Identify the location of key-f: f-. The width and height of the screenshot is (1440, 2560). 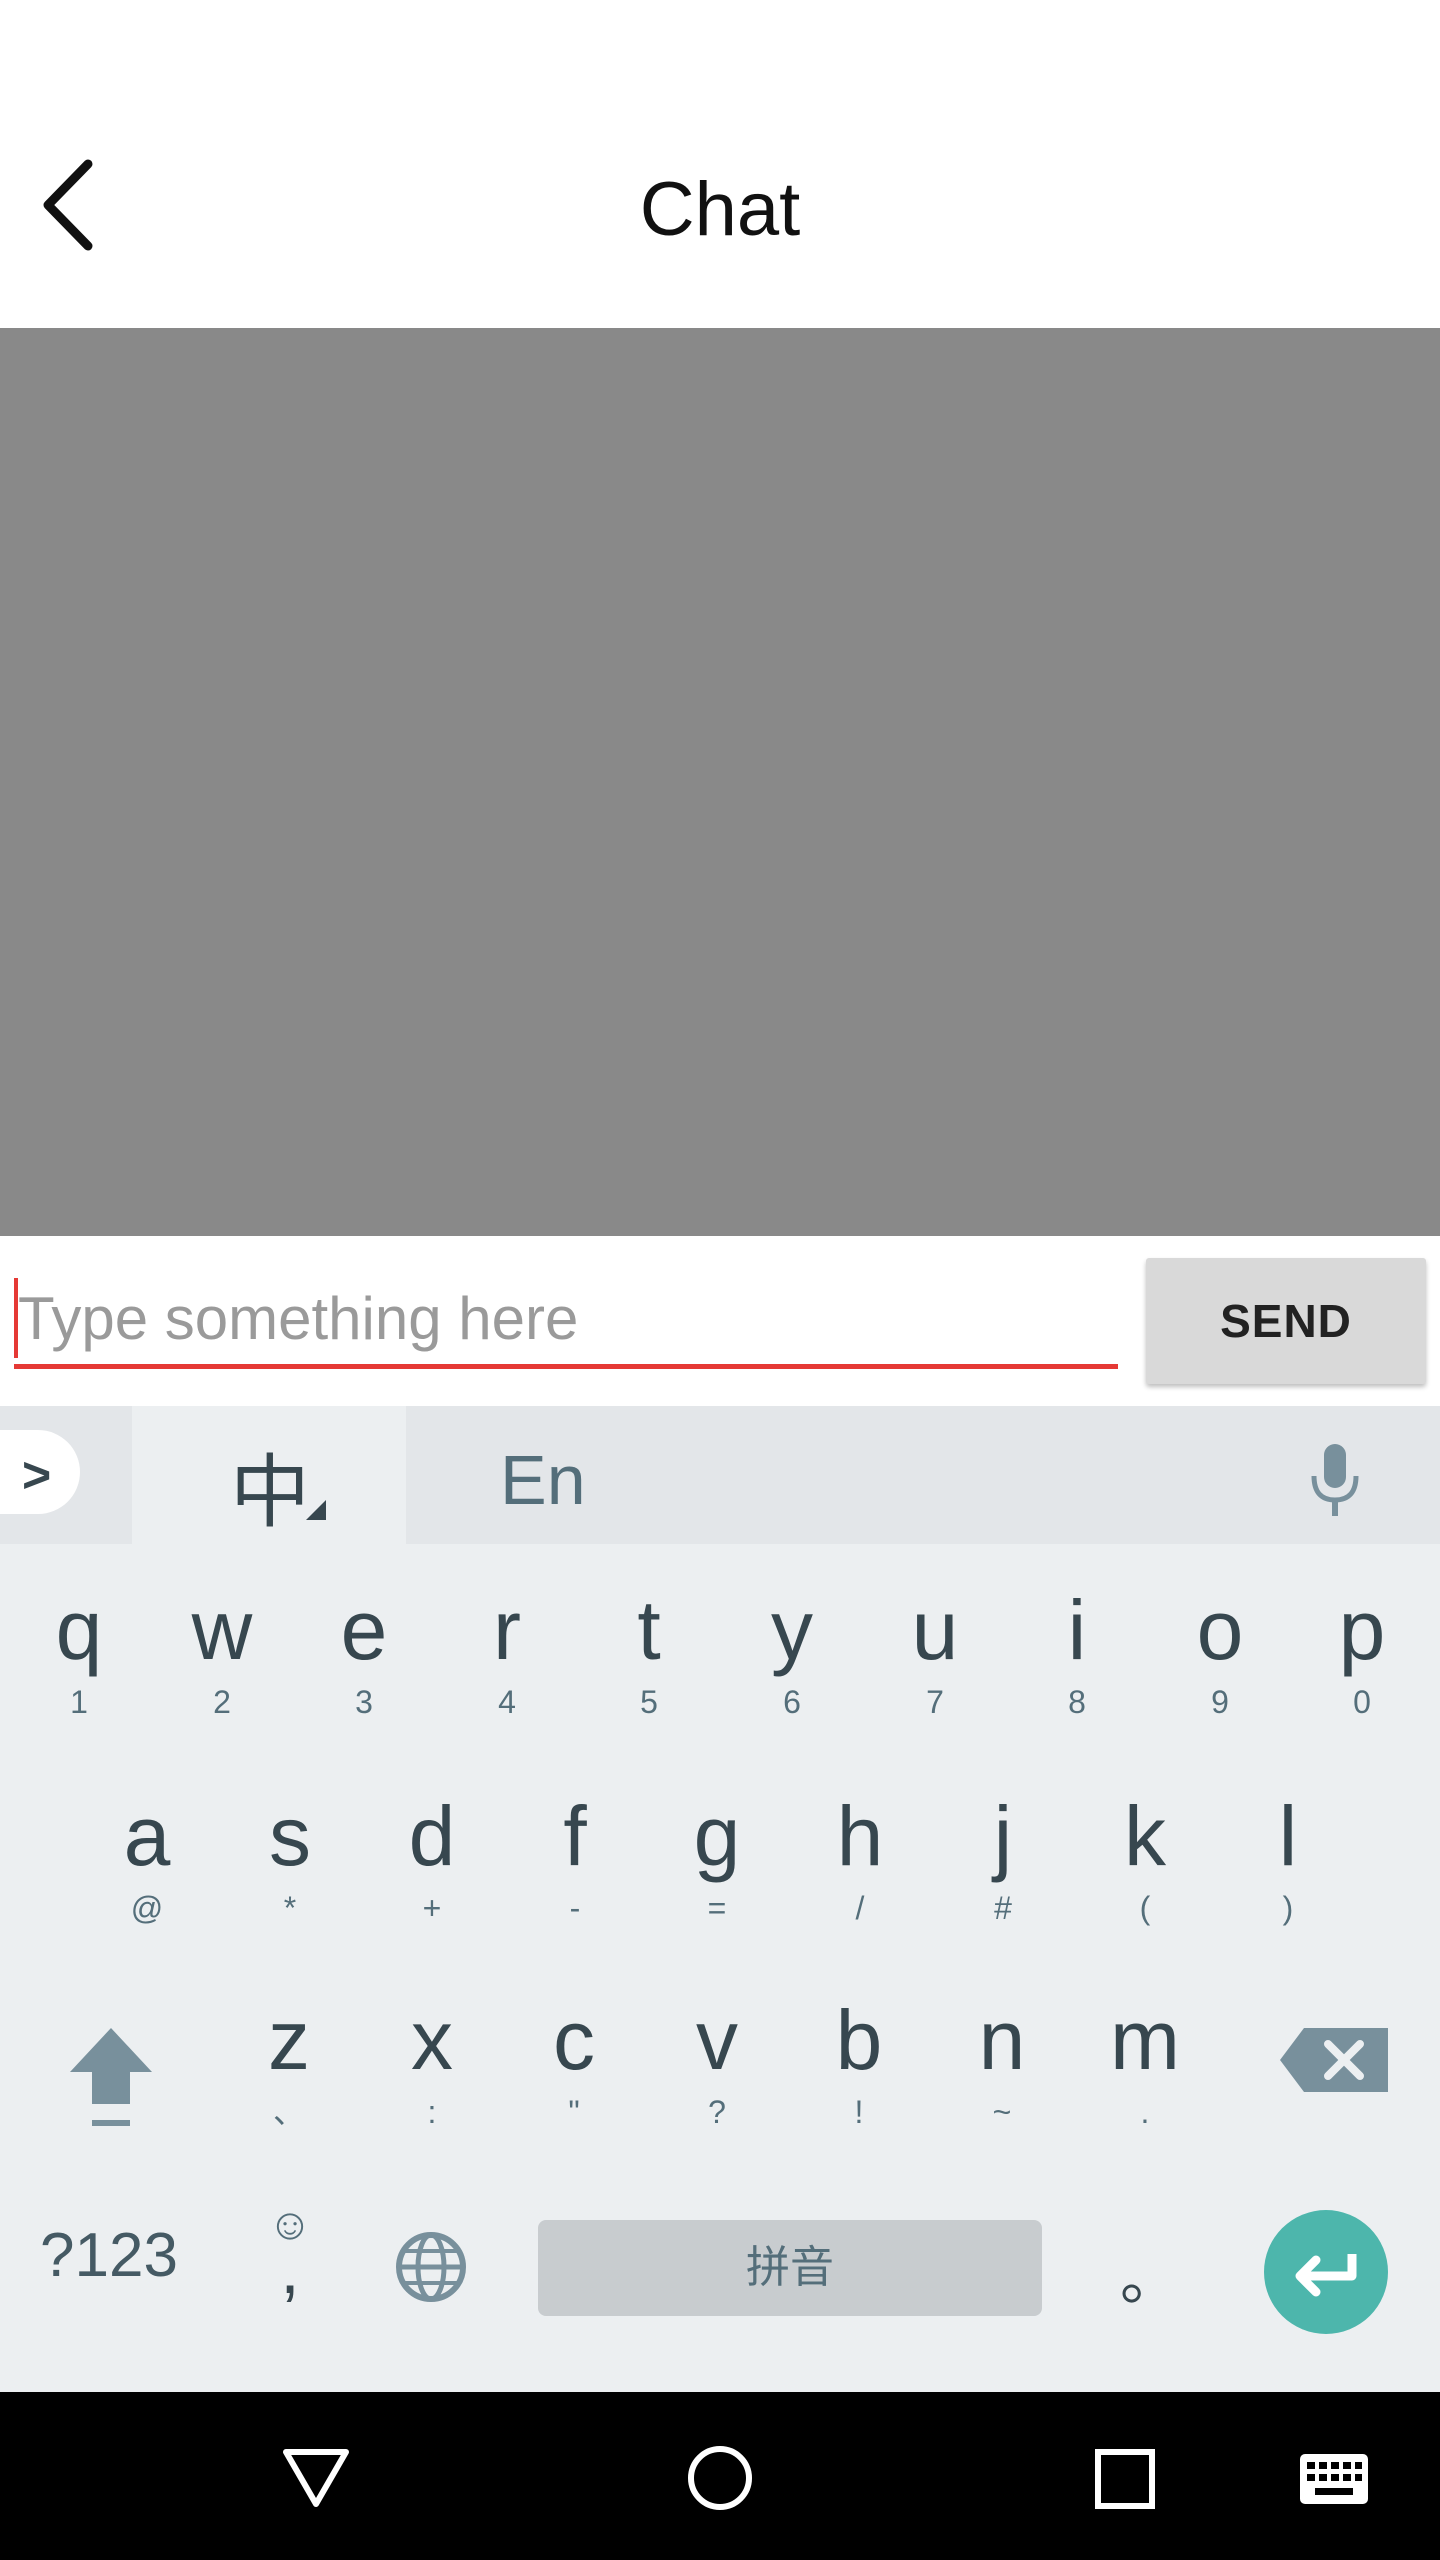
(575, 1881).